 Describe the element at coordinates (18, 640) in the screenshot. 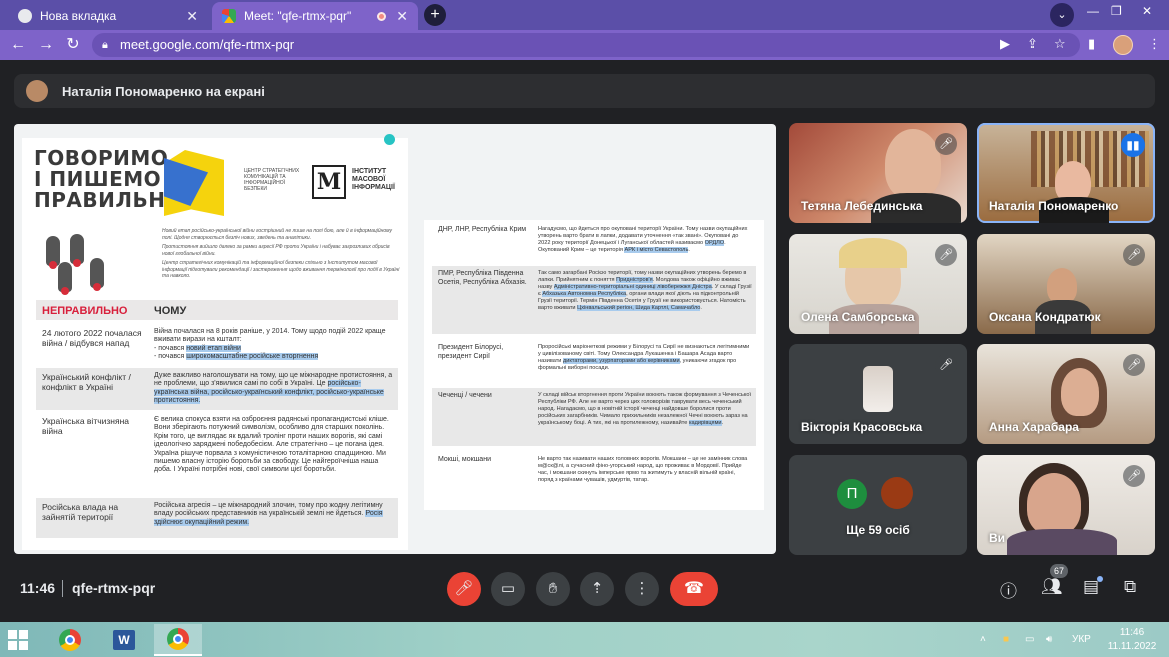

I see `windows-start-button` at that location.